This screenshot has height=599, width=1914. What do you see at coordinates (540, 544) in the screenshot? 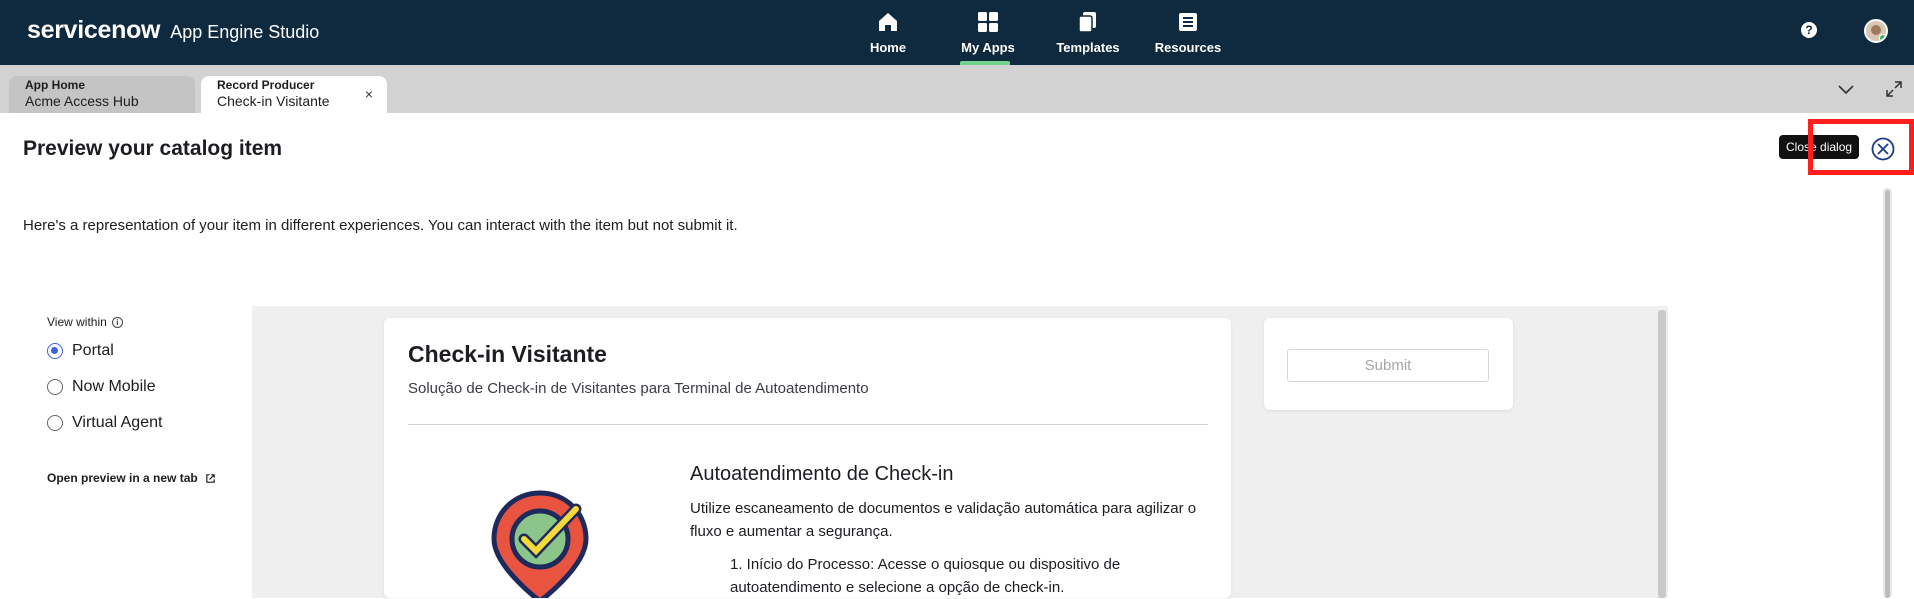
I see `location-check-icon` at bounding box center [540, 544].